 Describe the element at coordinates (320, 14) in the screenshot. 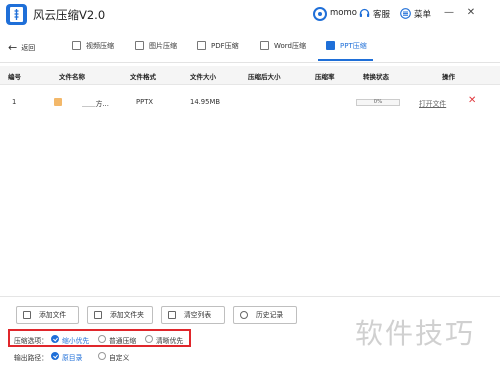

I see `user-avatar-icon` at that location.